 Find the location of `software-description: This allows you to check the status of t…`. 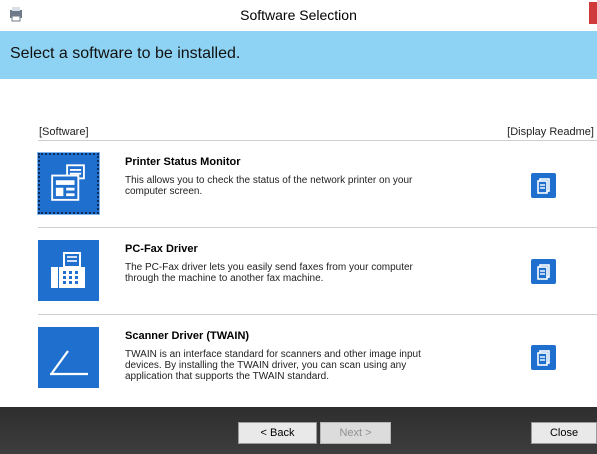

software-description: This allows you to check the status of t… is located at coordinates (269, 186).